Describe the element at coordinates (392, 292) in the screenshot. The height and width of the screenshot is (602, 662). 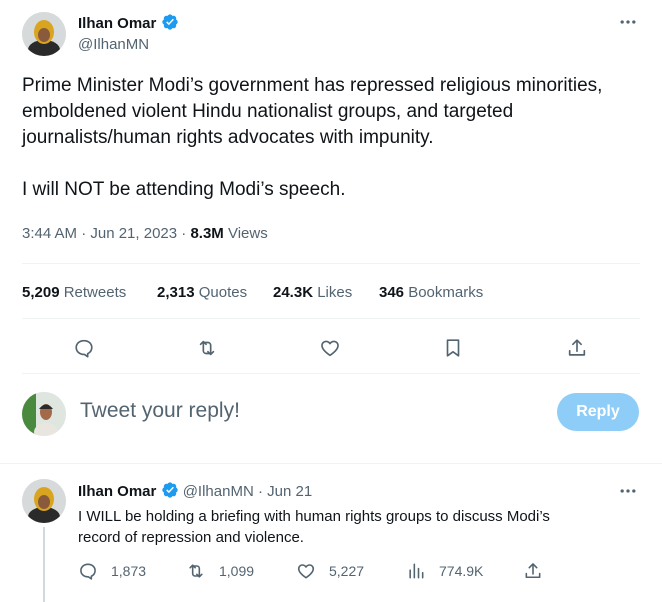
I see `bookmarks-count: 346` at that location.